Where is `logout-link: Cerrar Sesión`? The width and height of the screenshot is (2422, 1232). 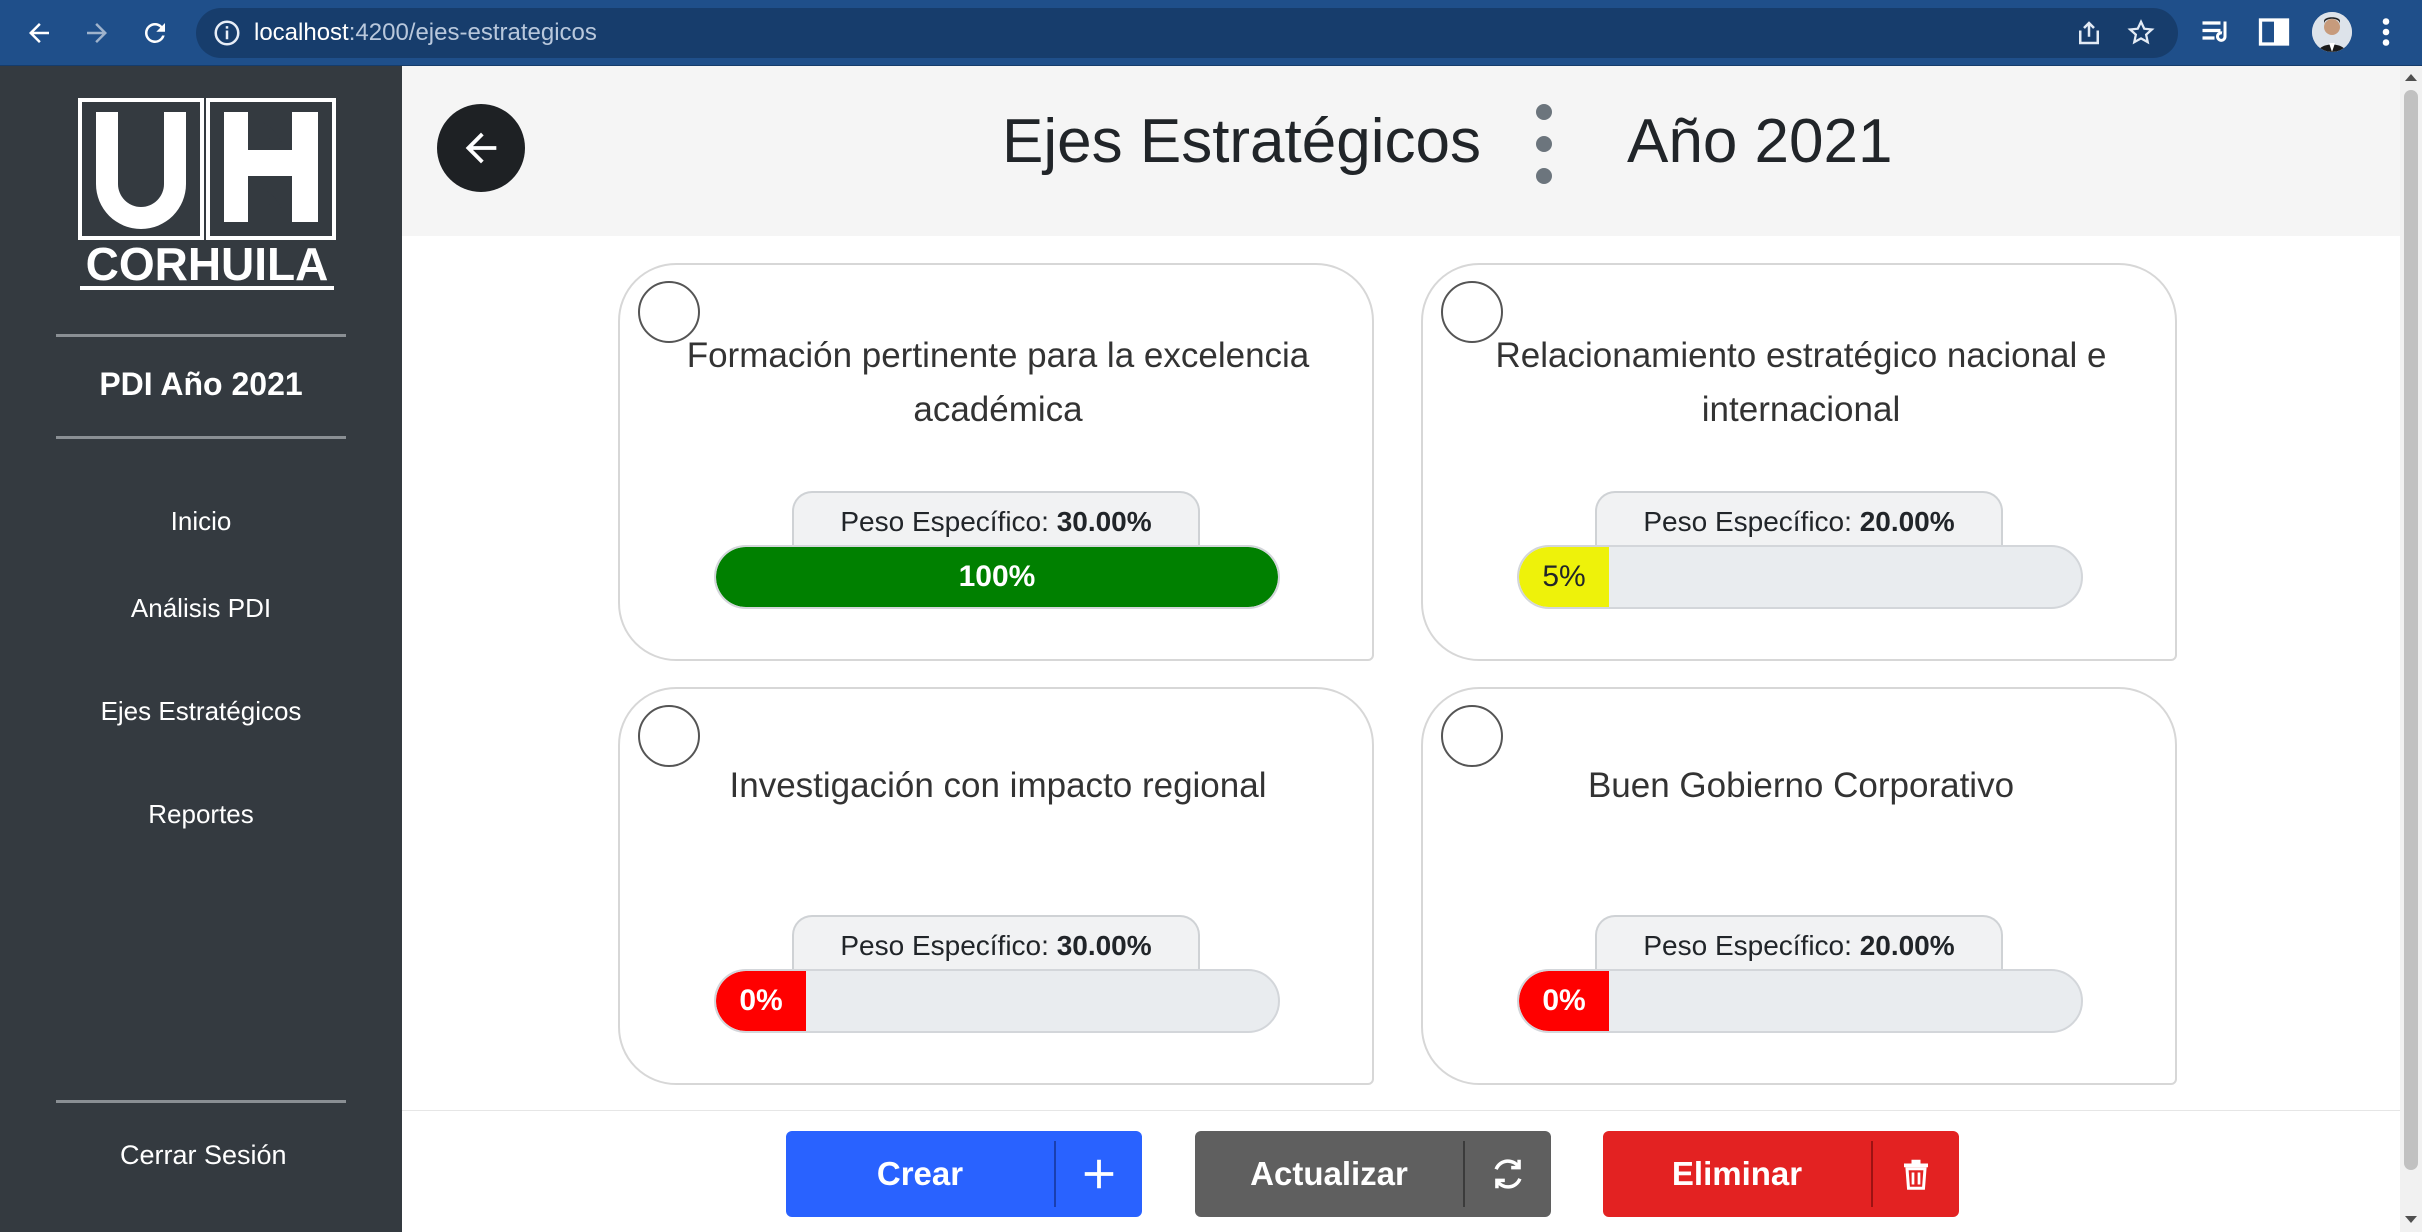
logout-link: Cerrar Sesión is located at coordinates (203, 1155).